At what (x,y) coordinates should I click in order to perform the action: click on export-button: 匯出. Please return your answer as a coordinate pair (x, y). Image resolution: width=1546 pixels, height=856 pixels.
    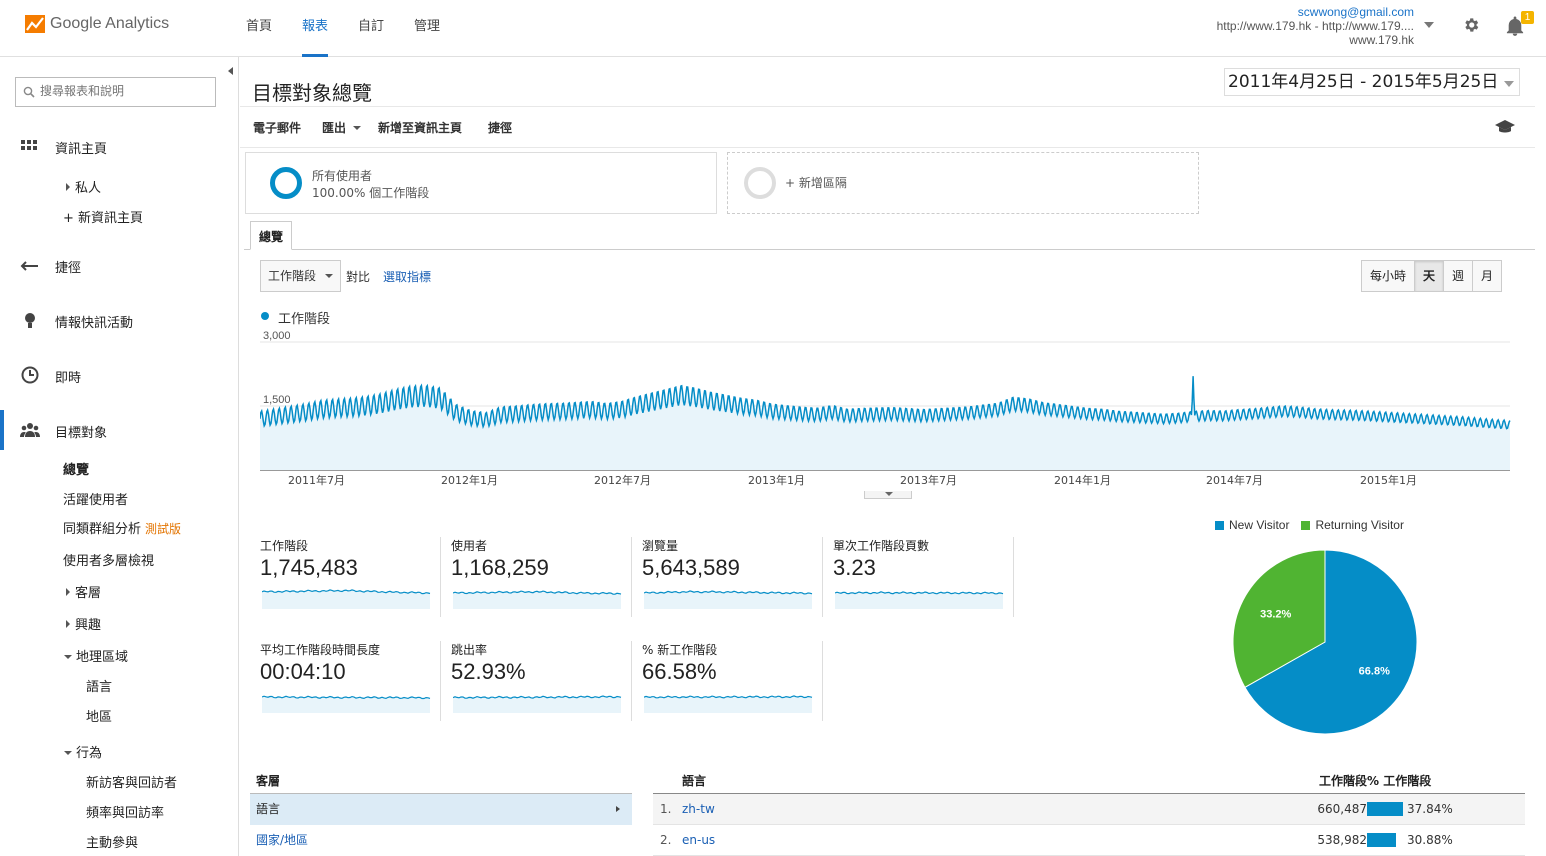
    Looking at the image, I should click on (343, 127).